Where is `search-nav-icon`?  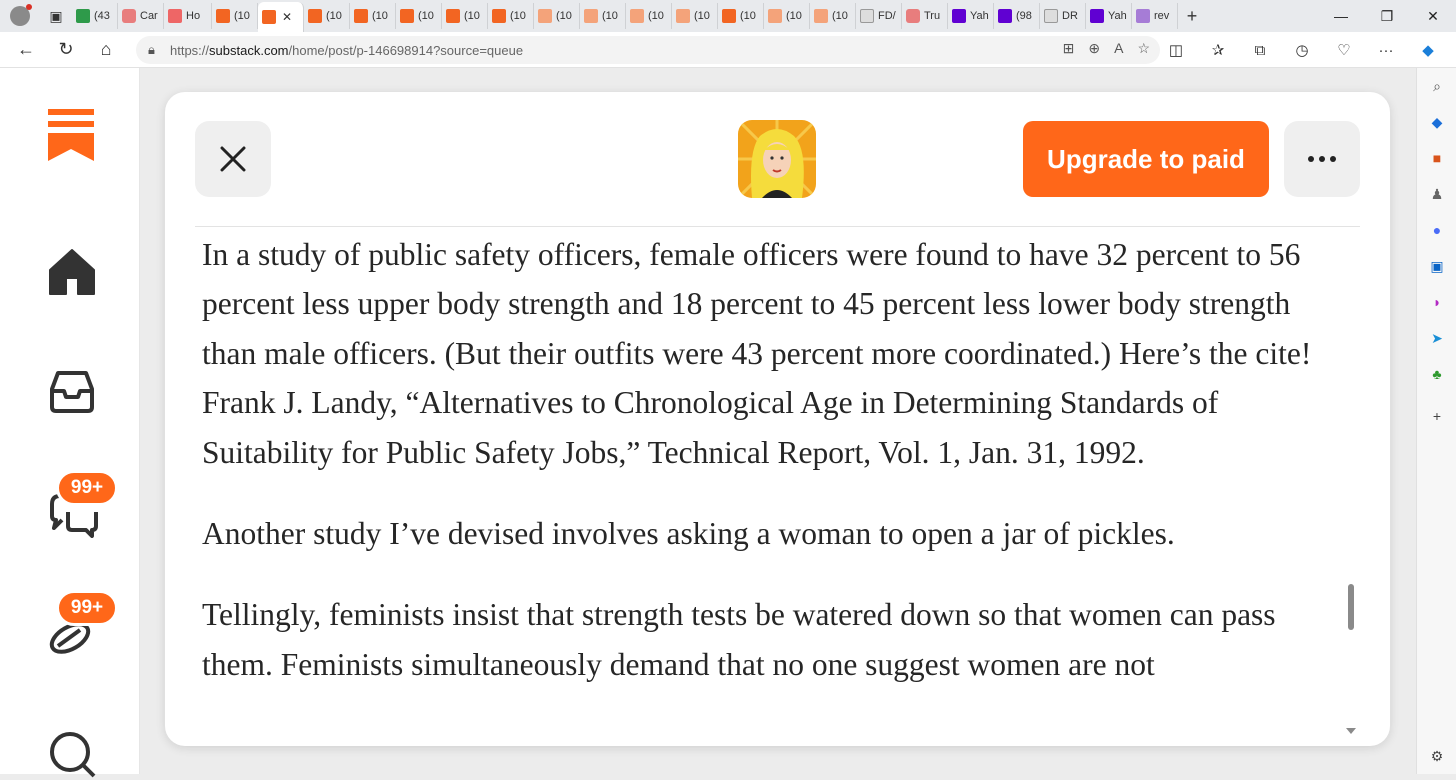
search-nav-icon is located at coordinates (72, 754).